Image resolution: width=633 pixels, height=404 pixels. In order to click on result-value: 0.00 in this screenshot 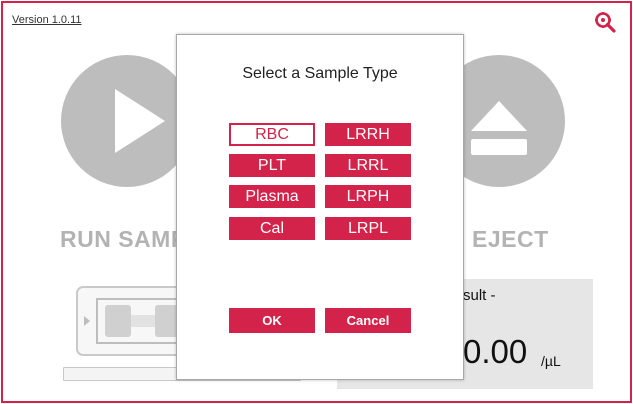, I will do `click(495, 351)`.